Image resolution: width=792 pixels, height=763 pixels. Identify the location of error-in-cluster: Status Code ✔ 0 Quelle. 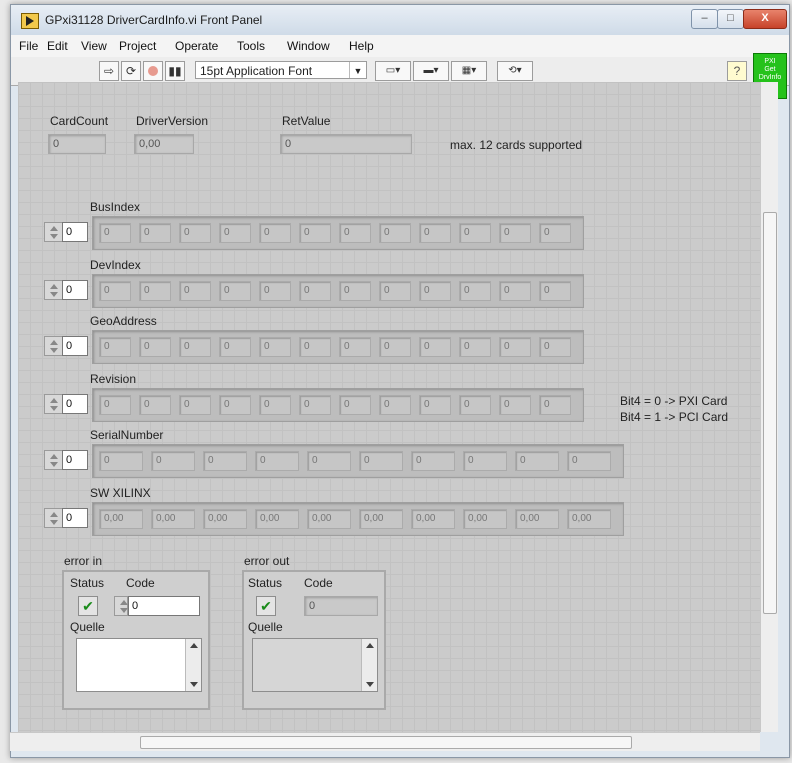
(136, 640).